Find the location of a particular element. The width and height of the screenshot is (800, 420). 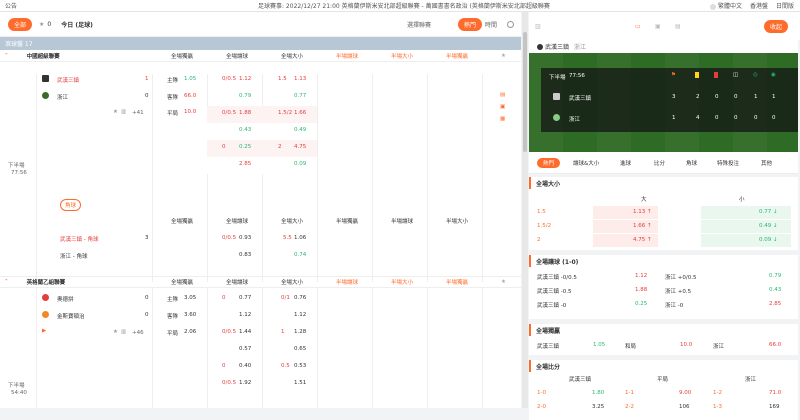

hot-button: 熱門 is located at coordinates (470, 24).